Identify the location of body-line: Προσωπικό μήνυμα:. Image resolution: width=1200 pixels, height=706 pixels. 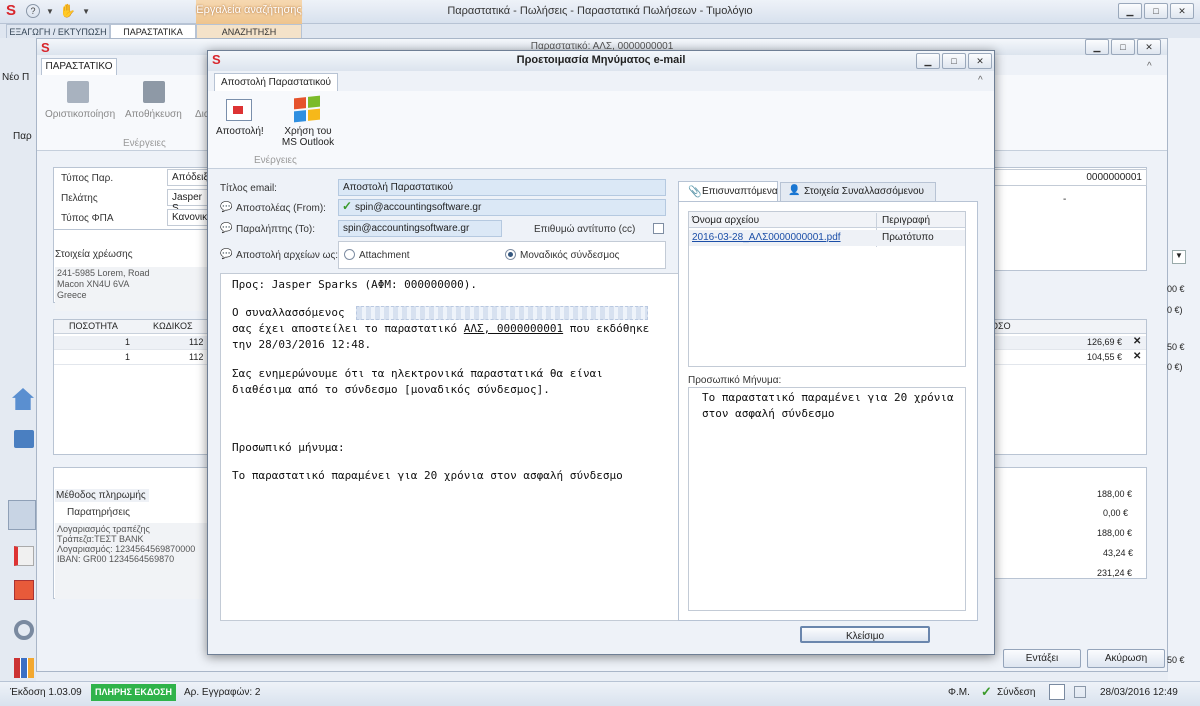
(288, 447).